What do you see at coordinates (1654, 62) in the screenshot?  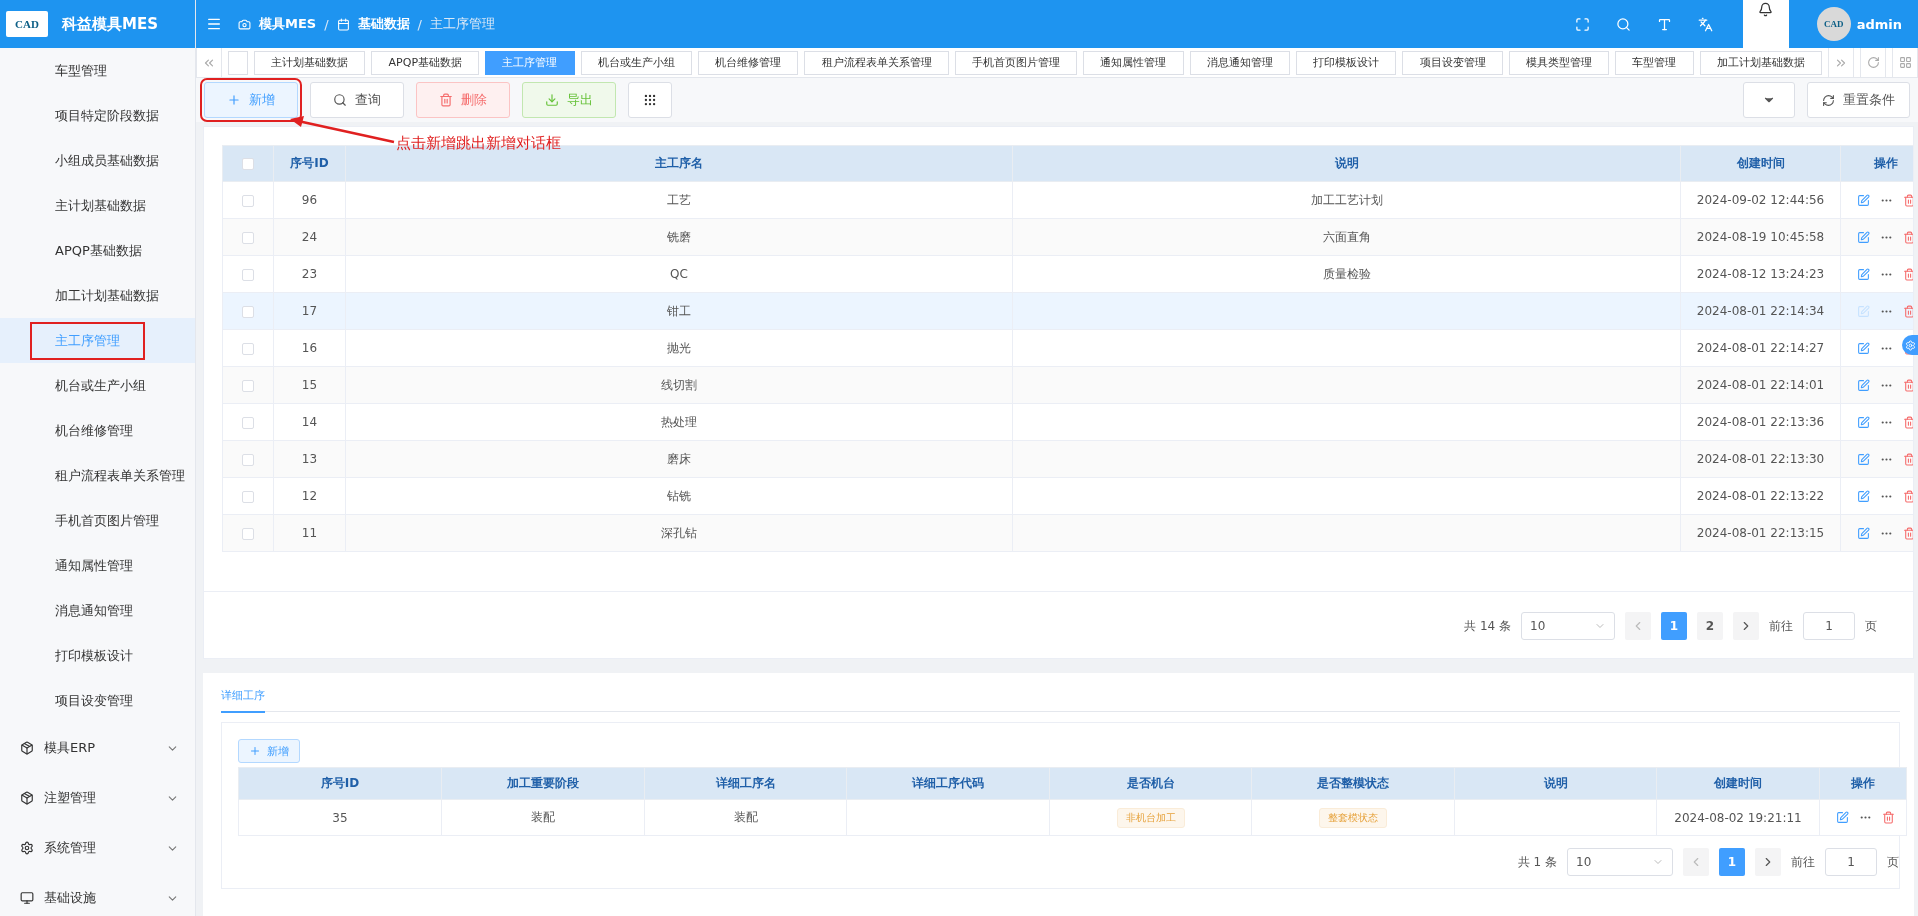 I see `tab: 车型管理` at bounding box center [1654, 62].